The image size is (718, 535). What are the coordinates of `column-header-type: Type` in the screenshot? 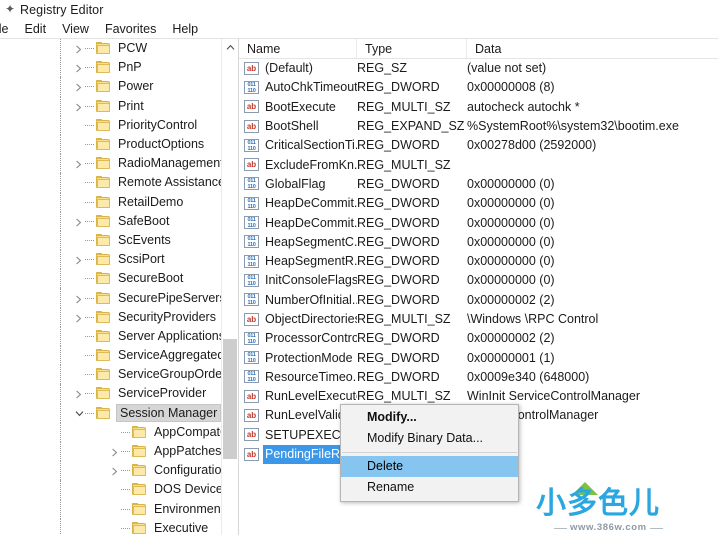 It's located at (412, 48).